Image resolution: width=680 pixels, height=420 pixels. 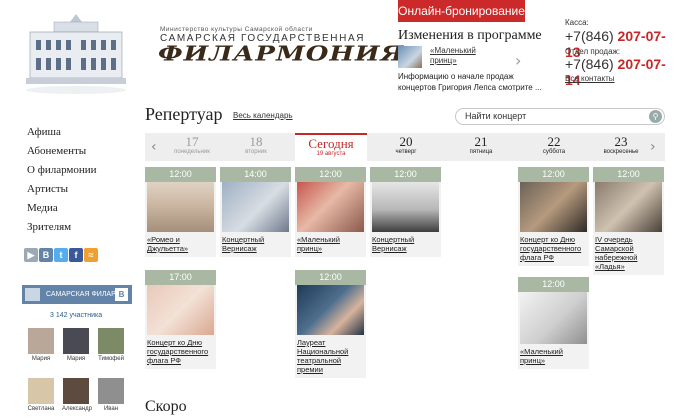 What do you see at coordinates (590, 78) in the screenshot?
I see `all-contacts-link: Все контакты` at bounding box center [590, 78].